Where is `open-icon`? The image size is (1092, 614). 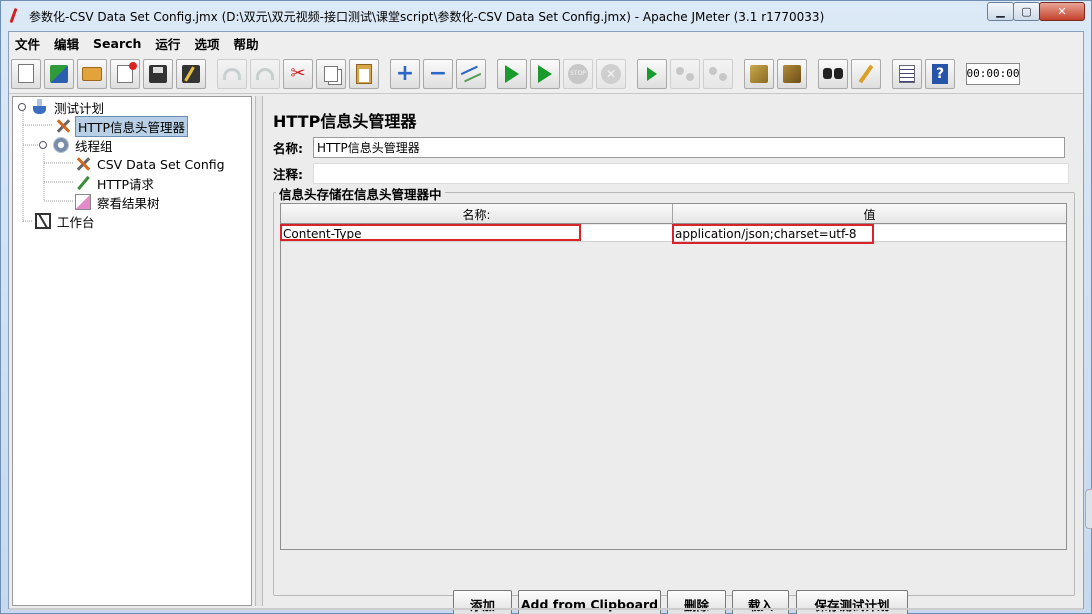
open-icon is located at coordinates (92, 73).